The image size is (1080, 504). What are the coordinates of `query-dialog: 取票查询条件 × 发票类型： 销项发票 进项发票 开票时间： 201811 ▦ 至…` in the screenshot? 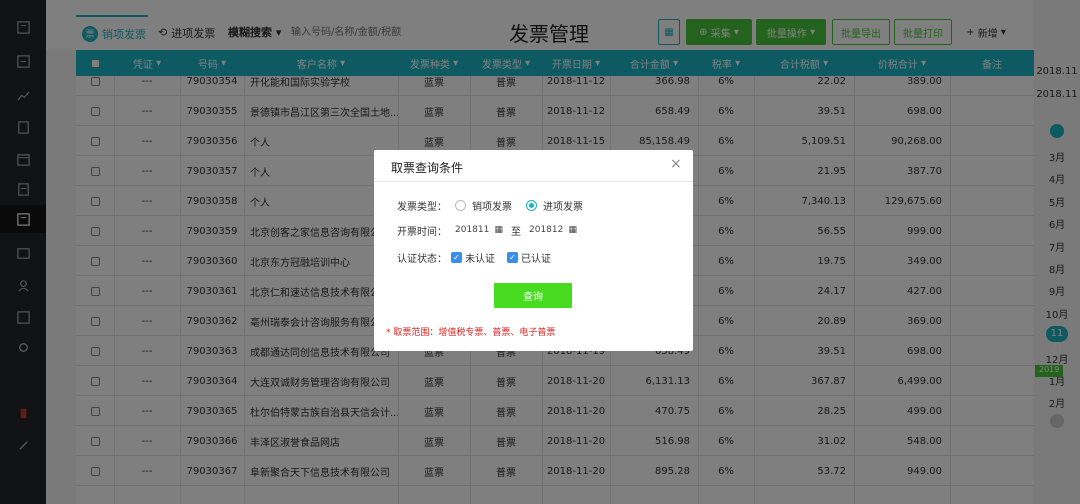 It's located at (533, 250).